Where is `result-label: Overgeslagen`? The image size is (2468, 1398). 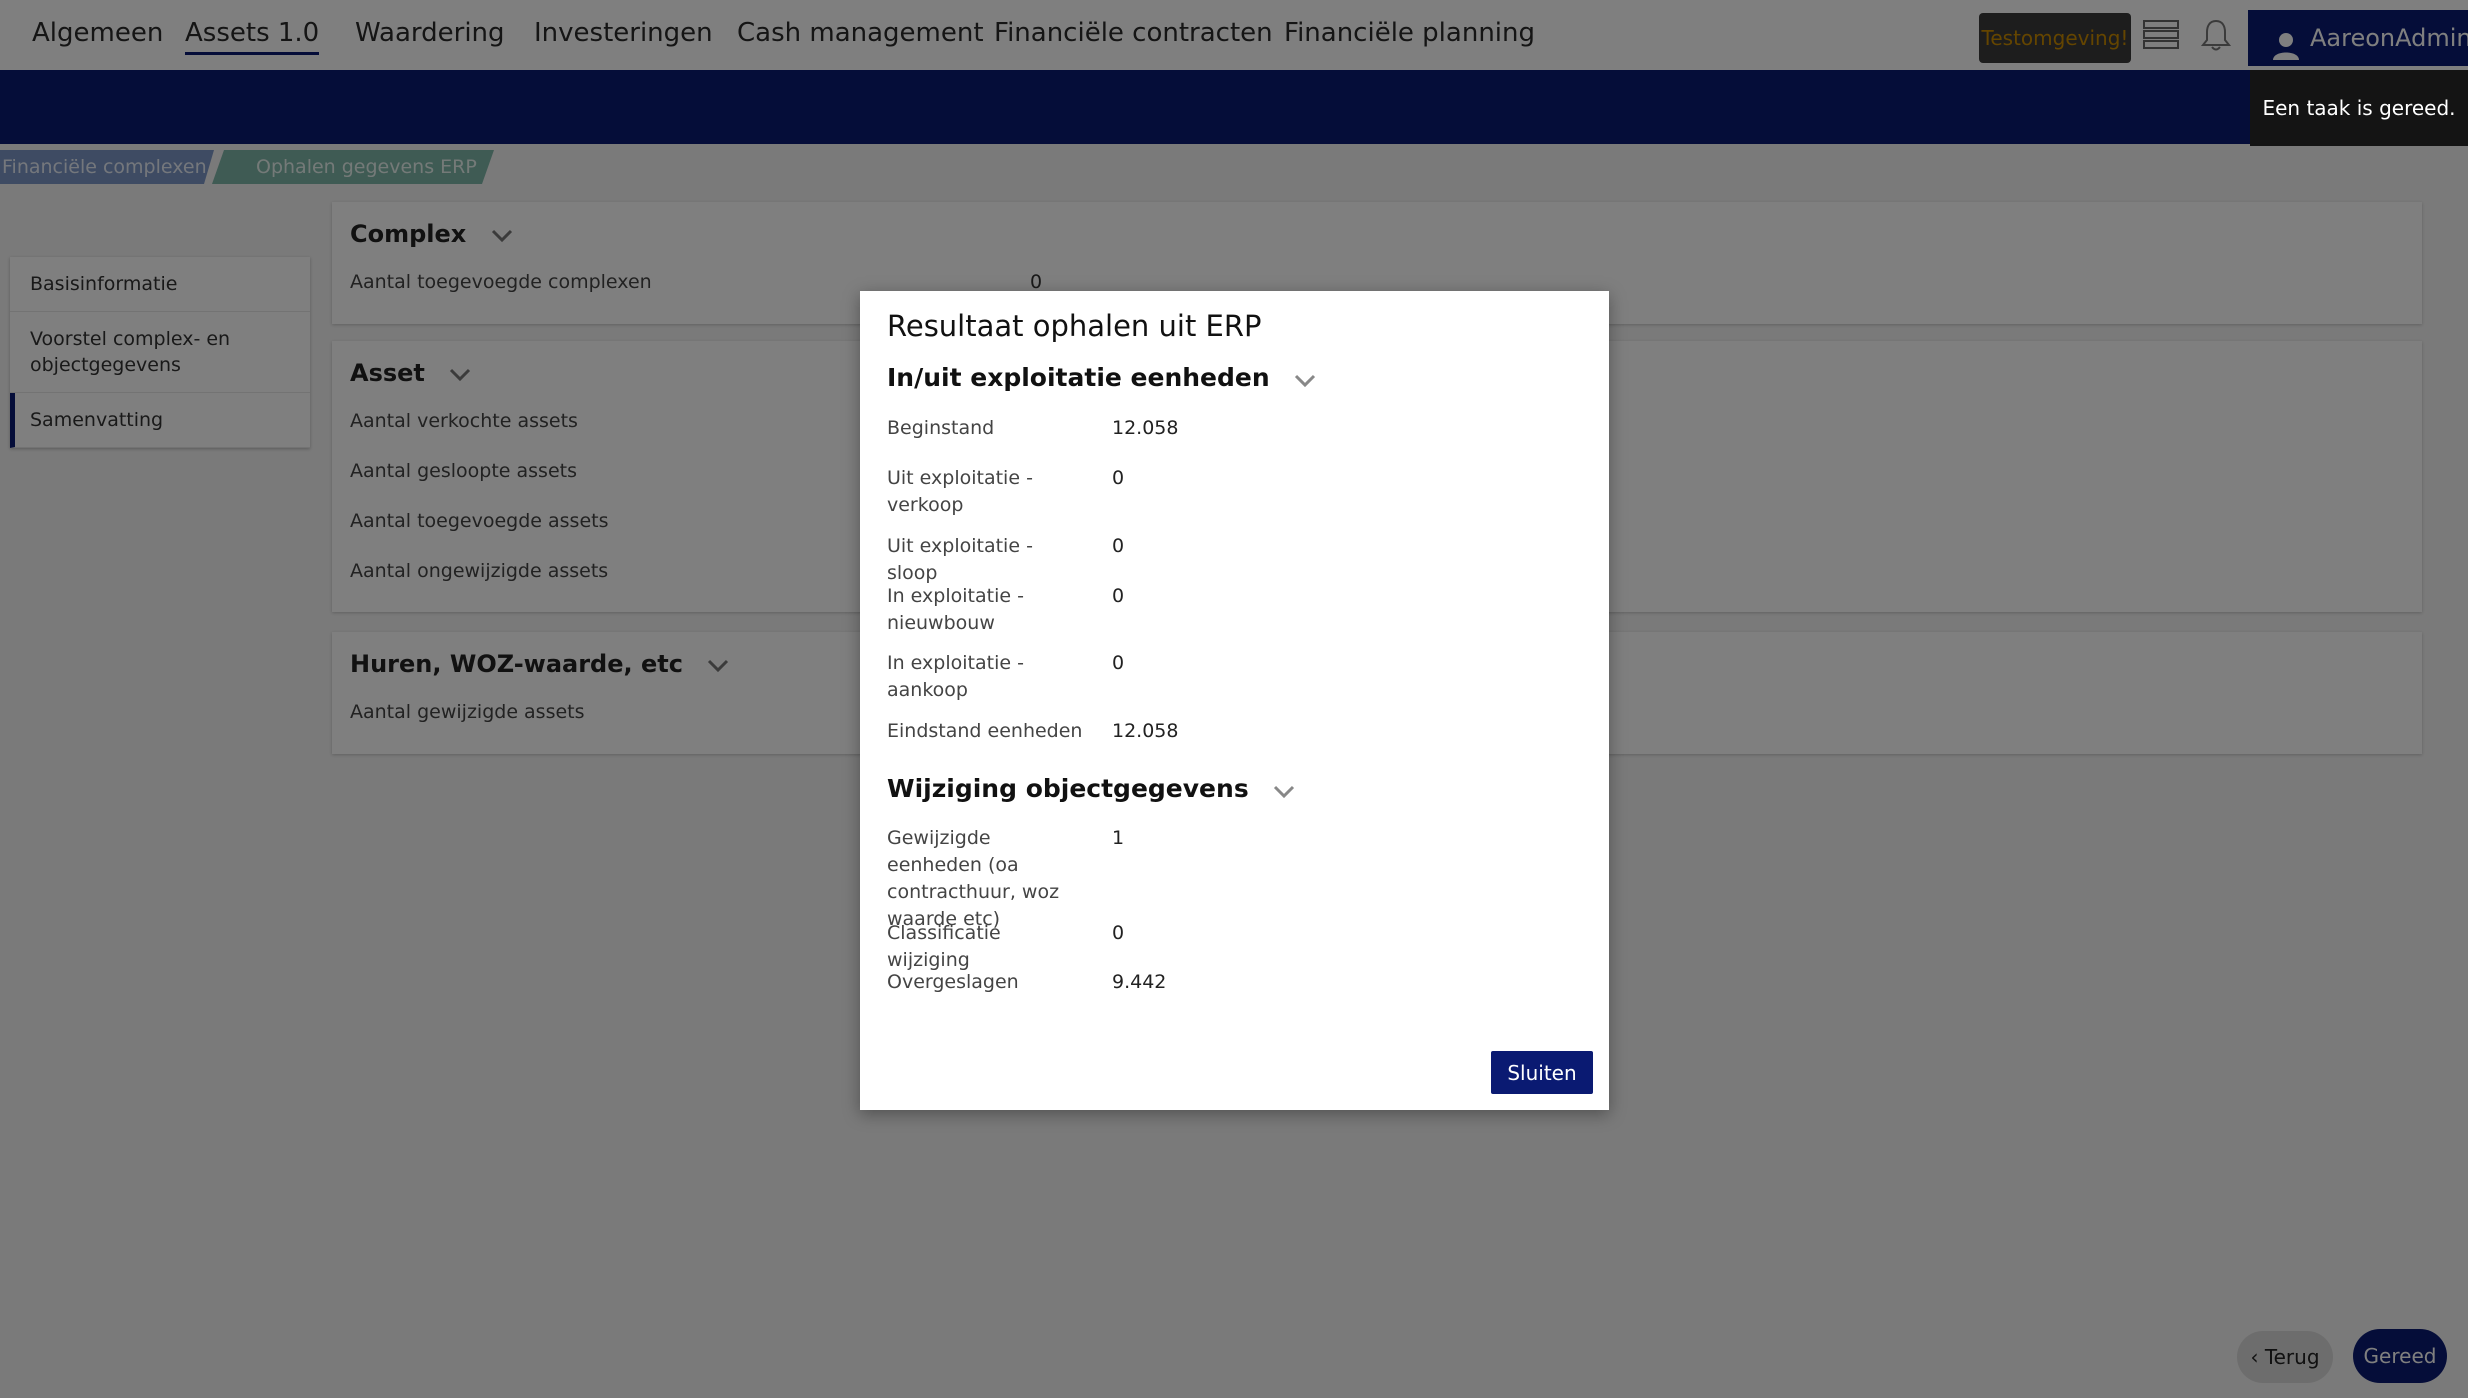
result-label: Overgeslagen is located at coordinates (953, 982).